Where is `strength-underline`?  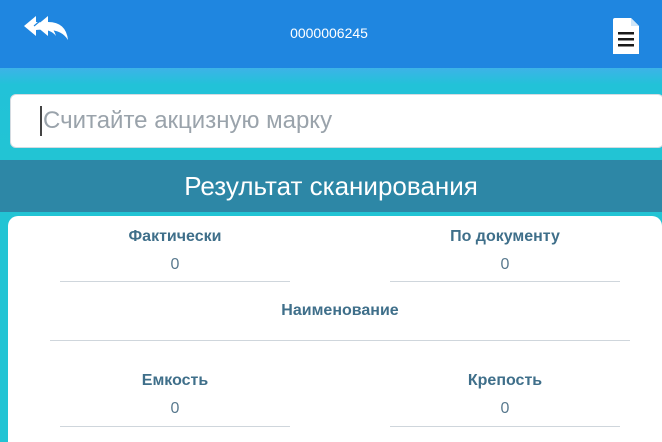
strength-underline is located at coordinates (505, 426).